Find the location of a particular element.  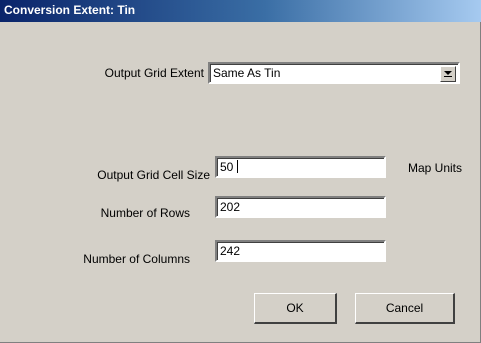

title-bar: Conversion Extent: Tin is located at coordinates (240, 11).